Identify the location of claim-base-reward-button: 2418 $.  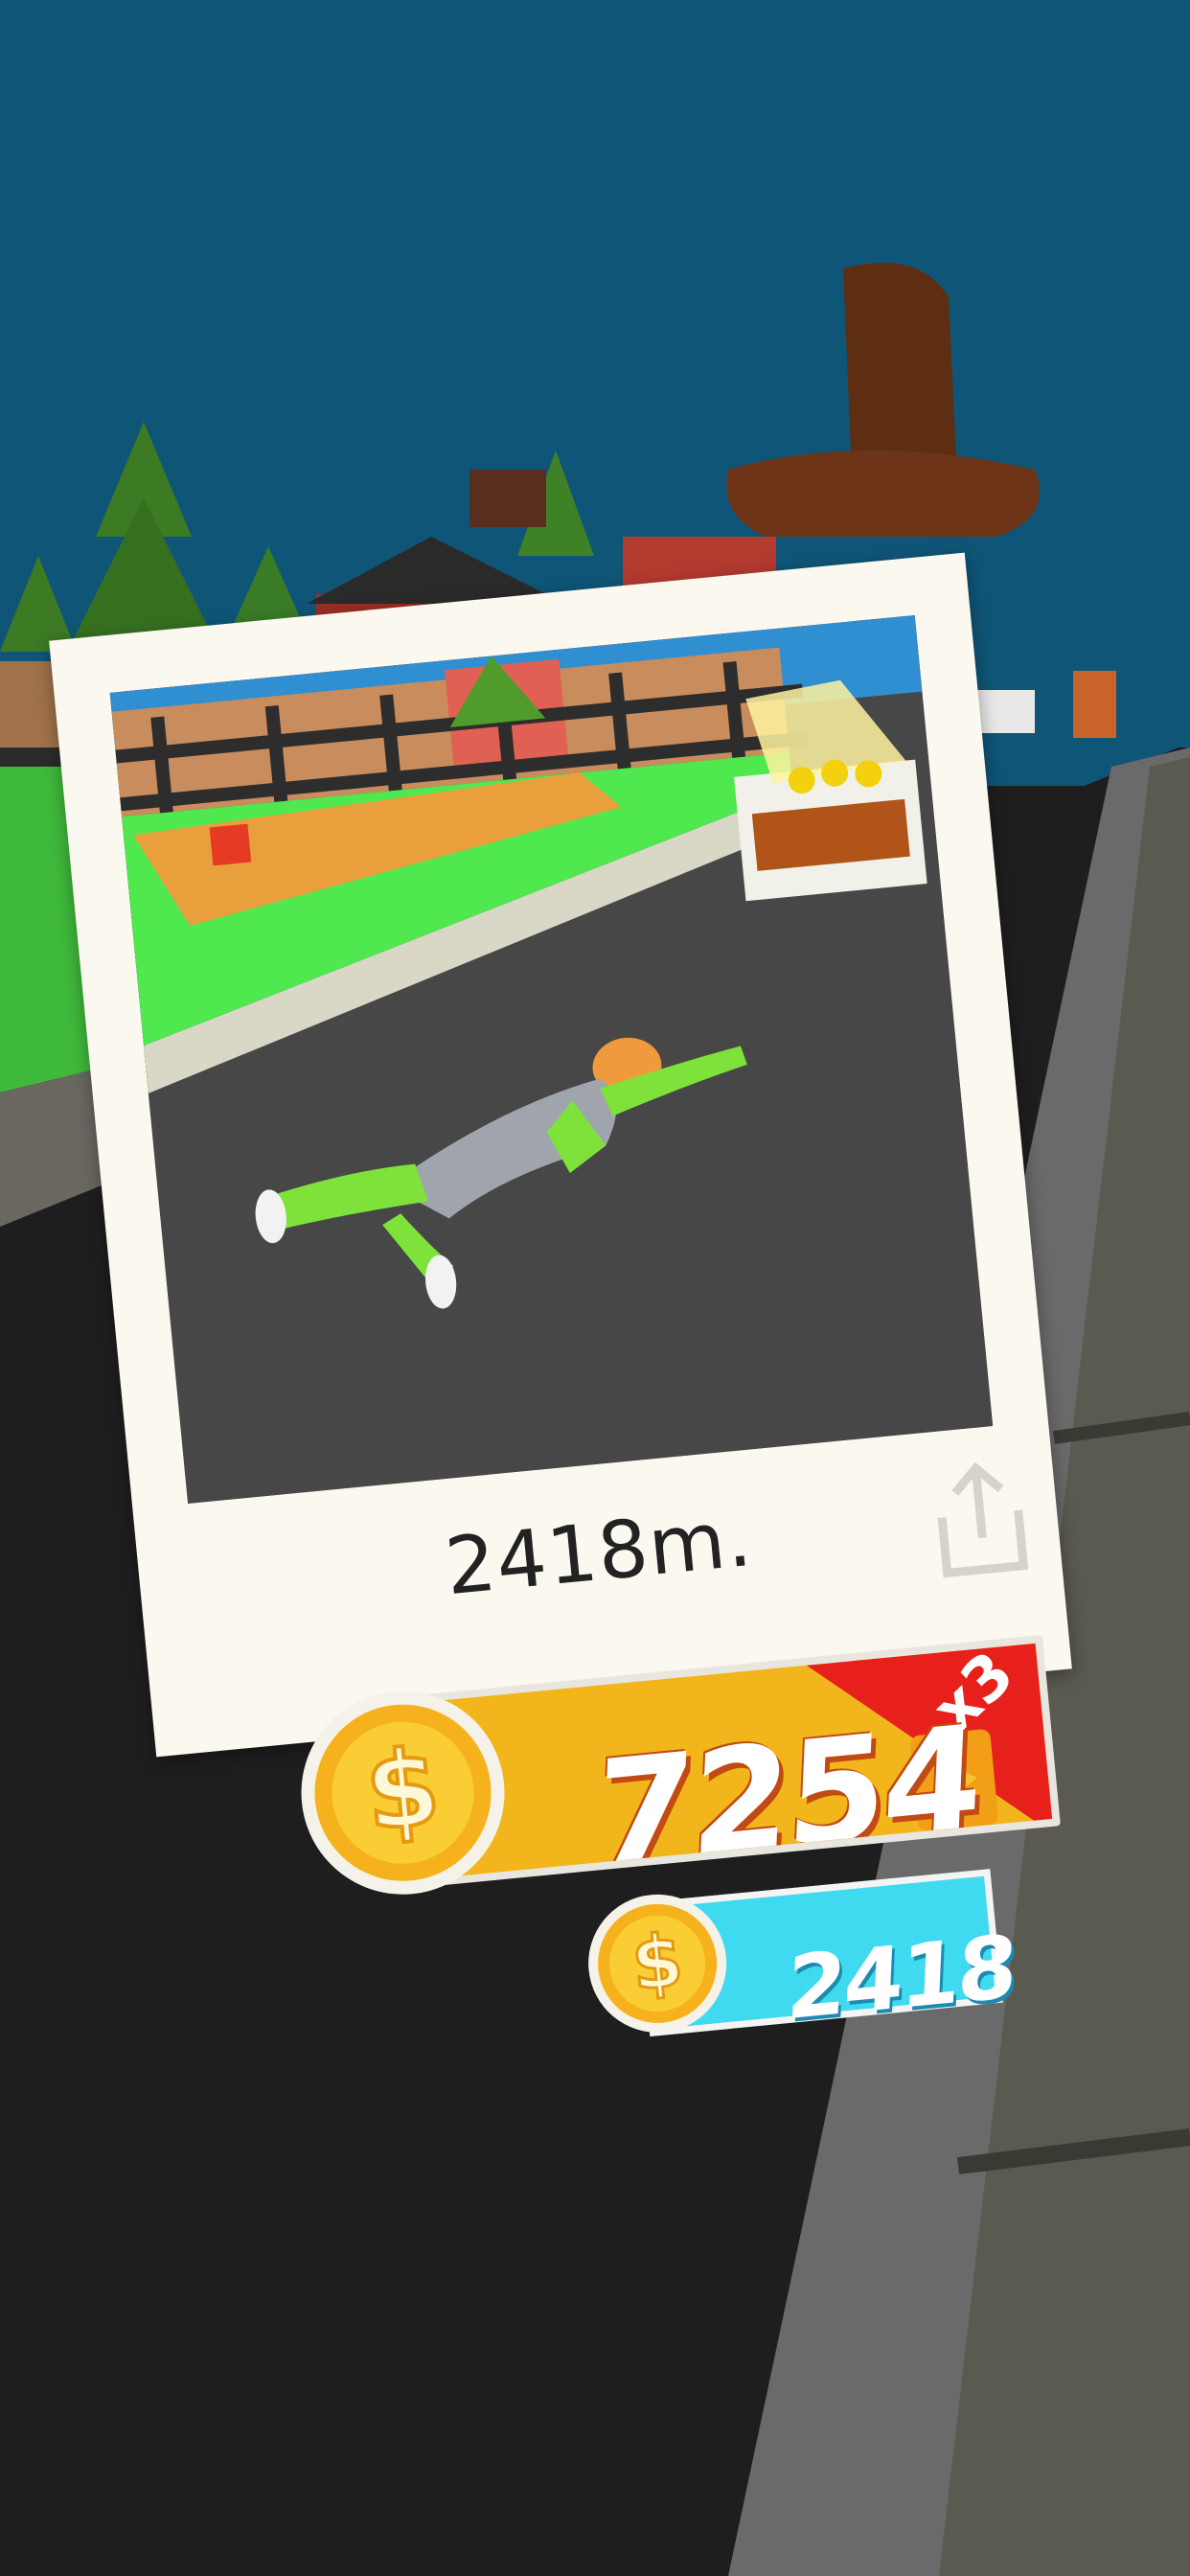
(801, 1945).